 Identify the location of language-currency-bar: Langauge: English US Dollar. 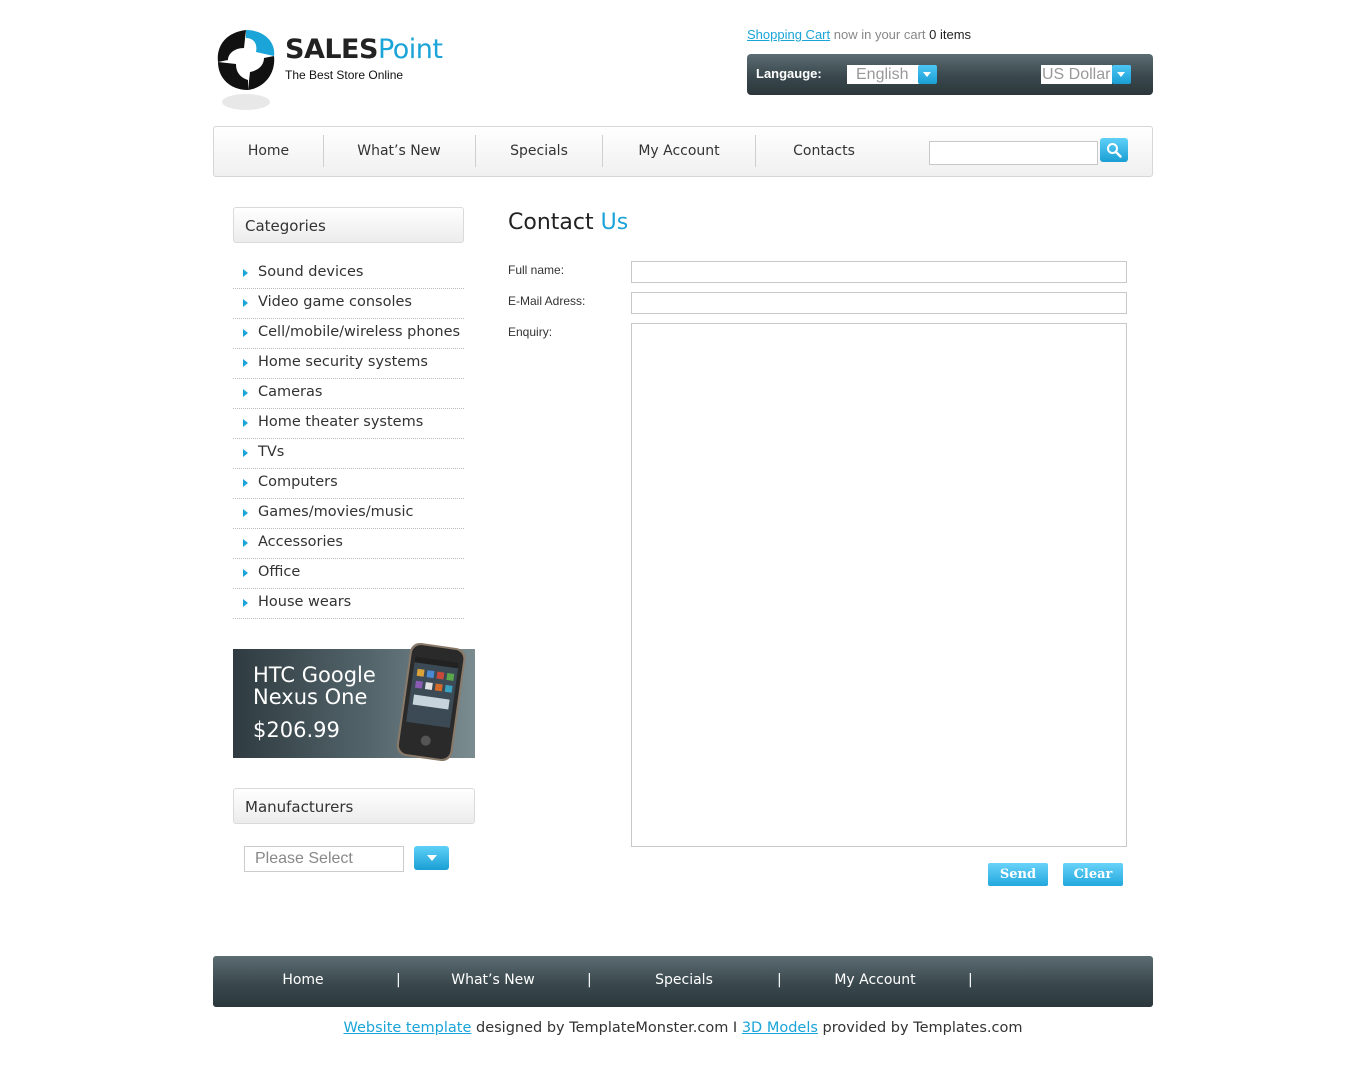
(950, 74).